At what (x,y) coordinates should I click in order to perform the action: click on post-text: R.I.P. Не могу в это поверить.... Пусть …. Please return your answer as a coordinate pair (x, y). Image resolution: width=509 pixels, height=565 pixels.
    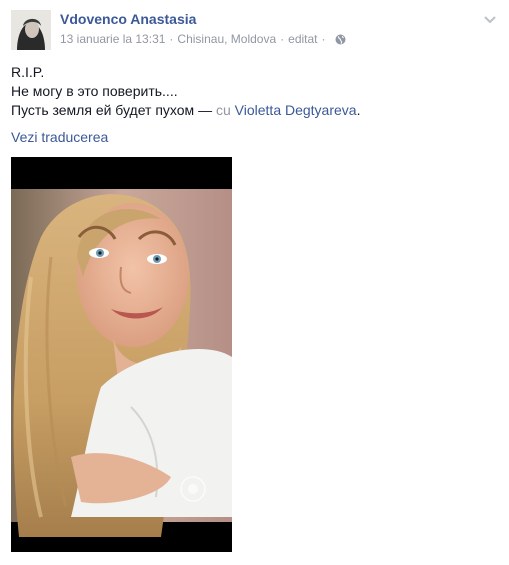
    Looking at the image, I should click on (185, 91).